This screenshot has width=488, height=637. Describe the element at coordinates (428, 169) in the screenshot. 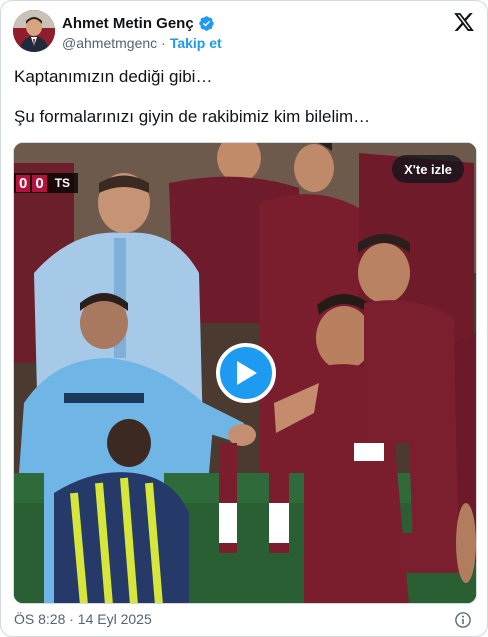

I see `watch-on-x-button: X'te izle` at that location.